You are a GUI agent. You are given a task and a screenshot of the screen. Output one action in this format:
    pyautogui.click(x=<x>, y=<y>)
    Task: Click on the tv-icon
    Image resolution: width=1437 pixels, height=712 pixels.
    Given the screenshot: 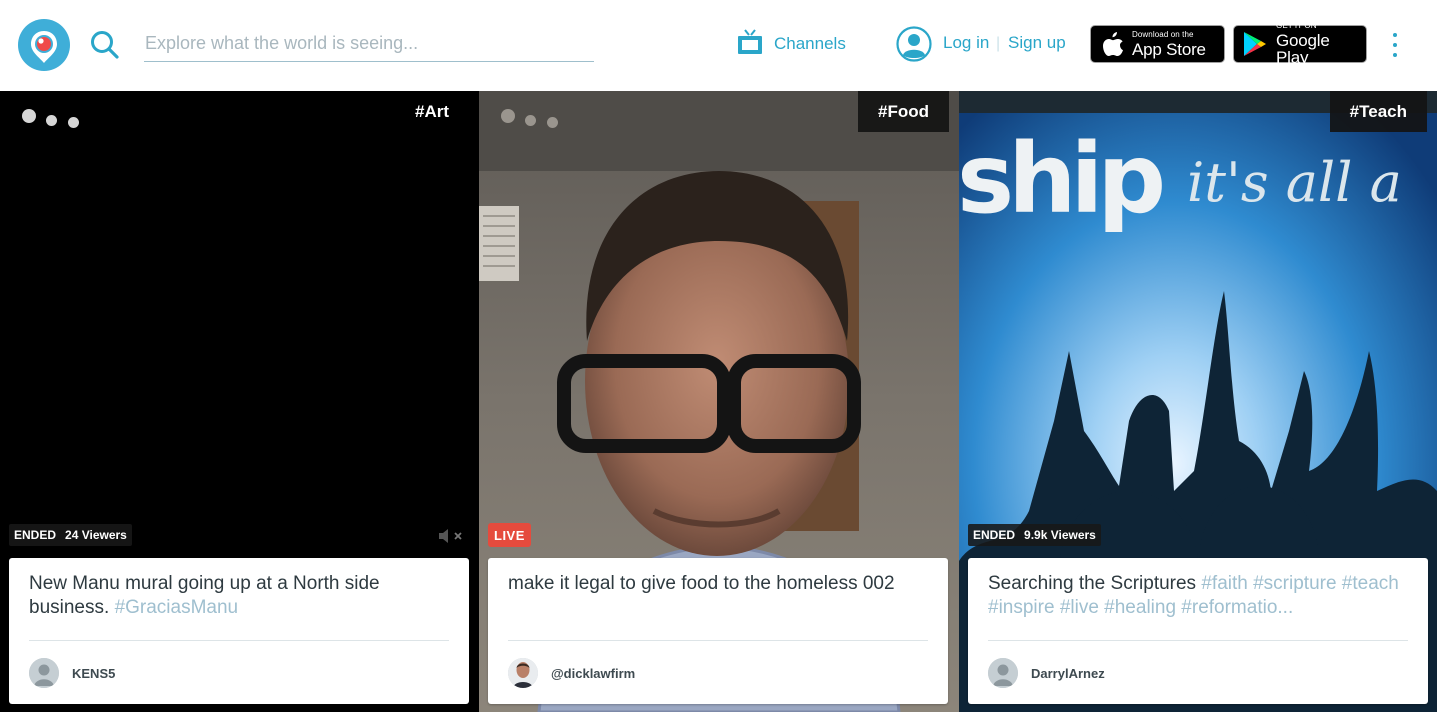 What is the action you would take?
    pyautogui.click(x=750, y=44)
    